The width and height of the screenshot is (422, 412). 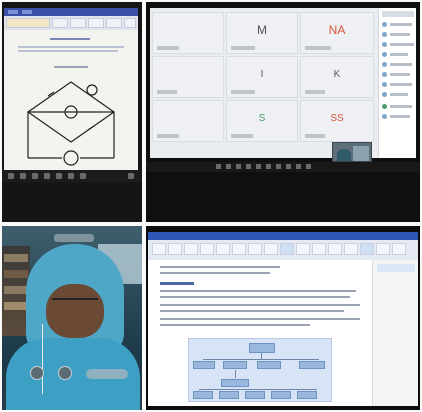 I want to click on chart-root-node, so click(x=262, y=348).